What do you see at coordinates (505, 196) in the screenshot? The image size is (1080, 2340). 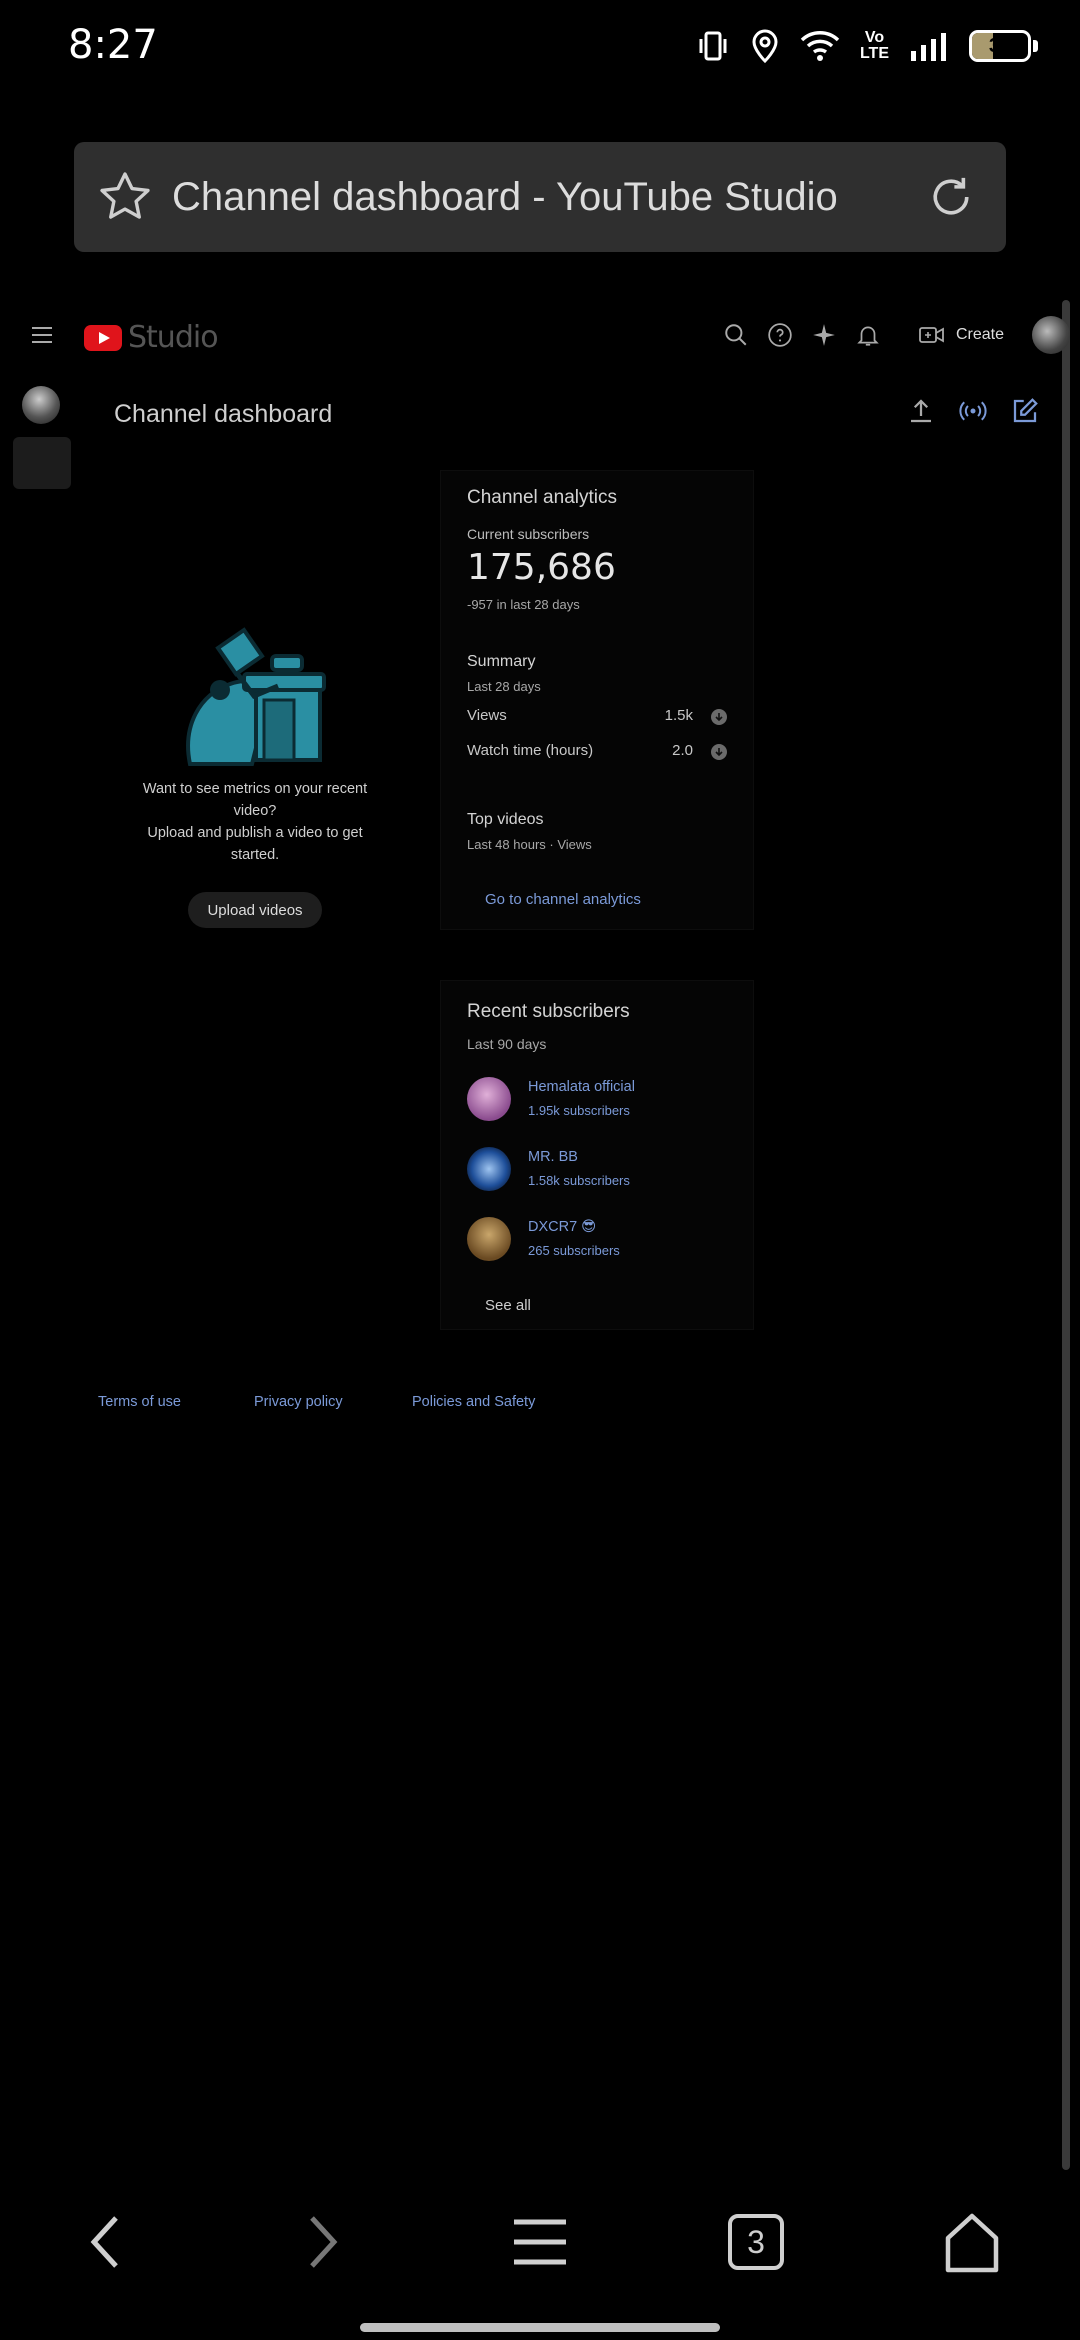 I see `page-title-text: Channel dashboard - YouTube Studio` at bounding box center [505, 196].